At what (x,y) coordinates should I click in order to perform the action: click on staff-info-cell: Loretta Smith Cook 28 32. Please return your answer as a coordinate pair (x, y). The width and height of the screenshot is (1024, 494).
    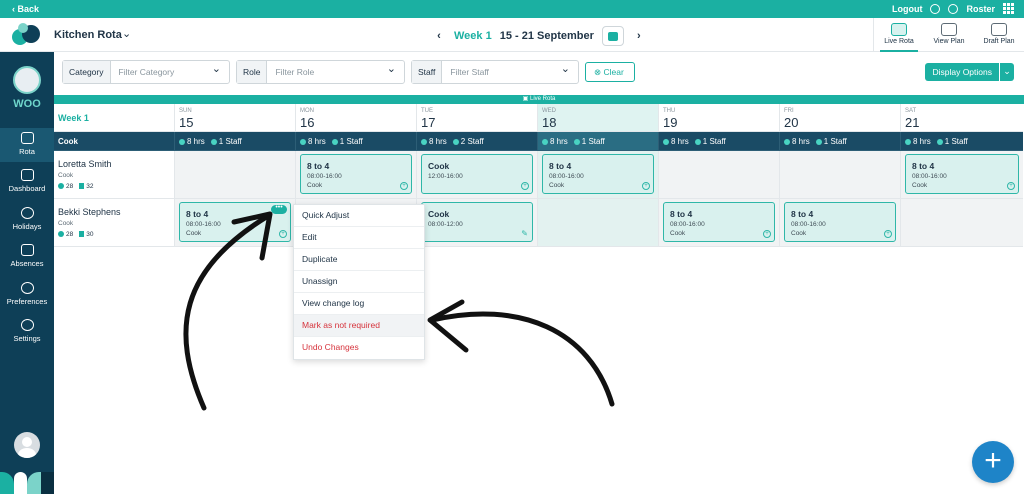
    Looking at the image, I should click on (114, 175).